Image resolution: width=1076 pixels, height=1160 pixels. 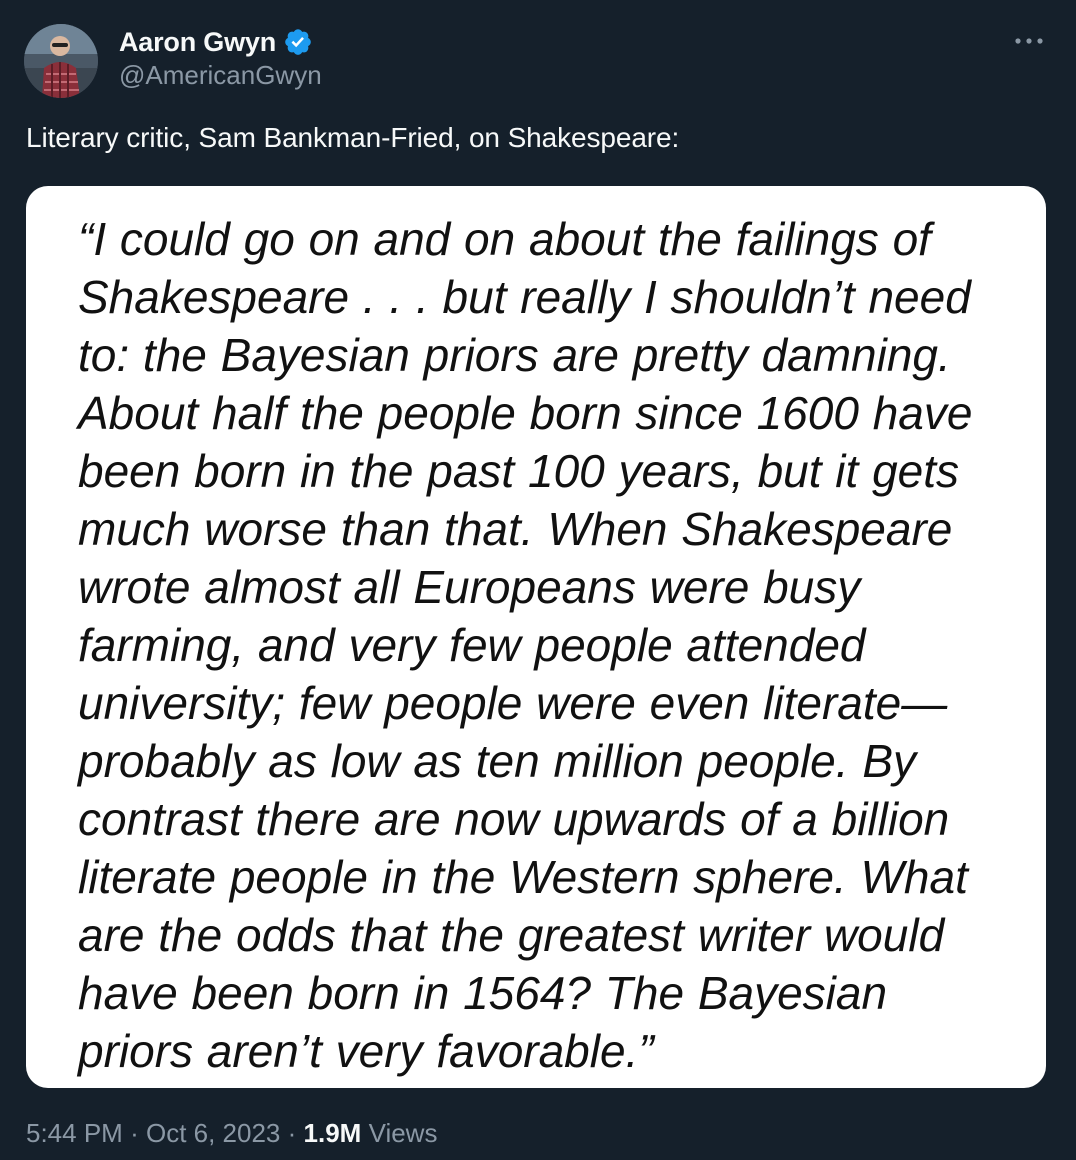 What do you see at coordinates (213, 1133) in the screenshot?
I see `tweet-date: Oct 6, 2023` at bounding box center [213, 1133].